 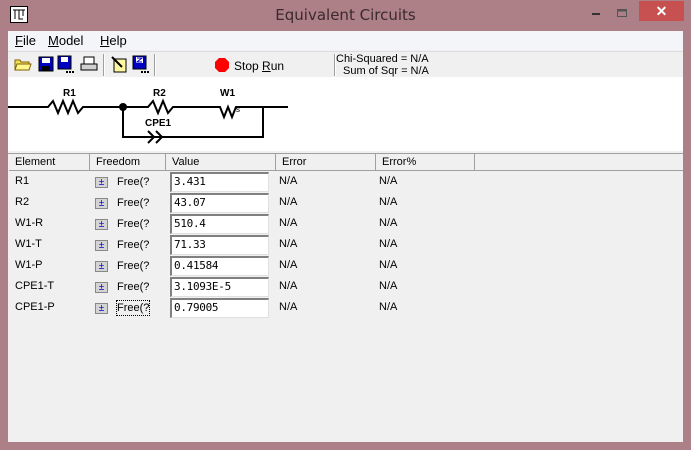 I want to click on edit-button, so click(x=119, y=64).